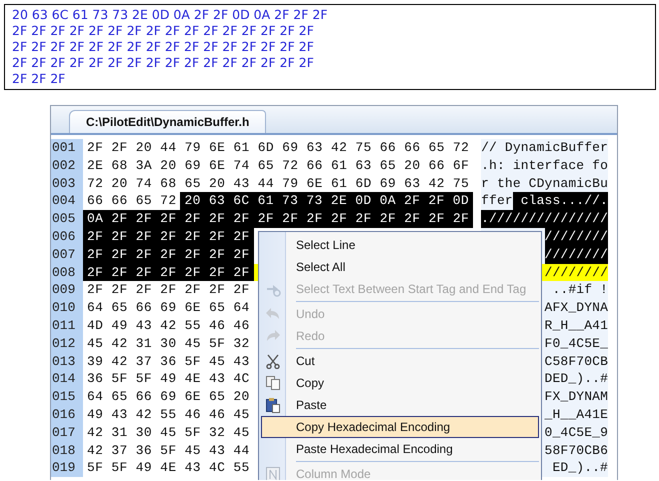 The image size is (659, 481). What do you see at coordinates (168, 468) in the screenshot?
I see `hex-bytes: 5F 5F 49 4E 43 4C 55` at bounding box center [168, 468].